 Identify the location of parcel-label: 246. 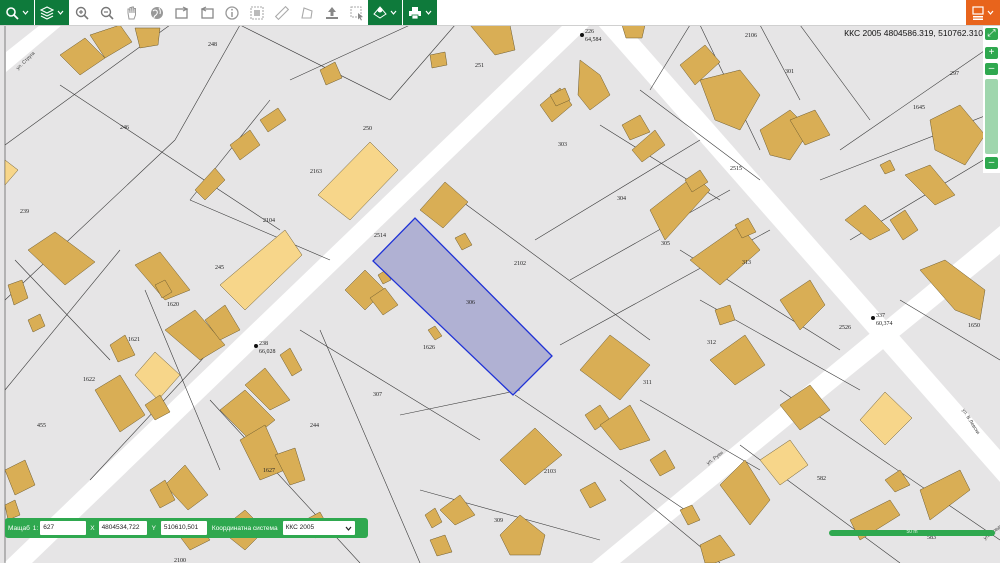
(124, 128).